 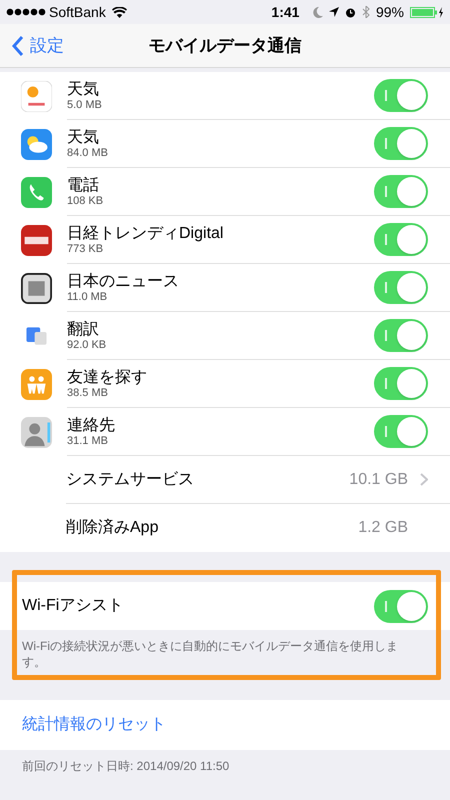 What do you see at coordinates (36, 432) in the screenshot?
I see `contacts-app-icon` at bounding box center [36, 432].